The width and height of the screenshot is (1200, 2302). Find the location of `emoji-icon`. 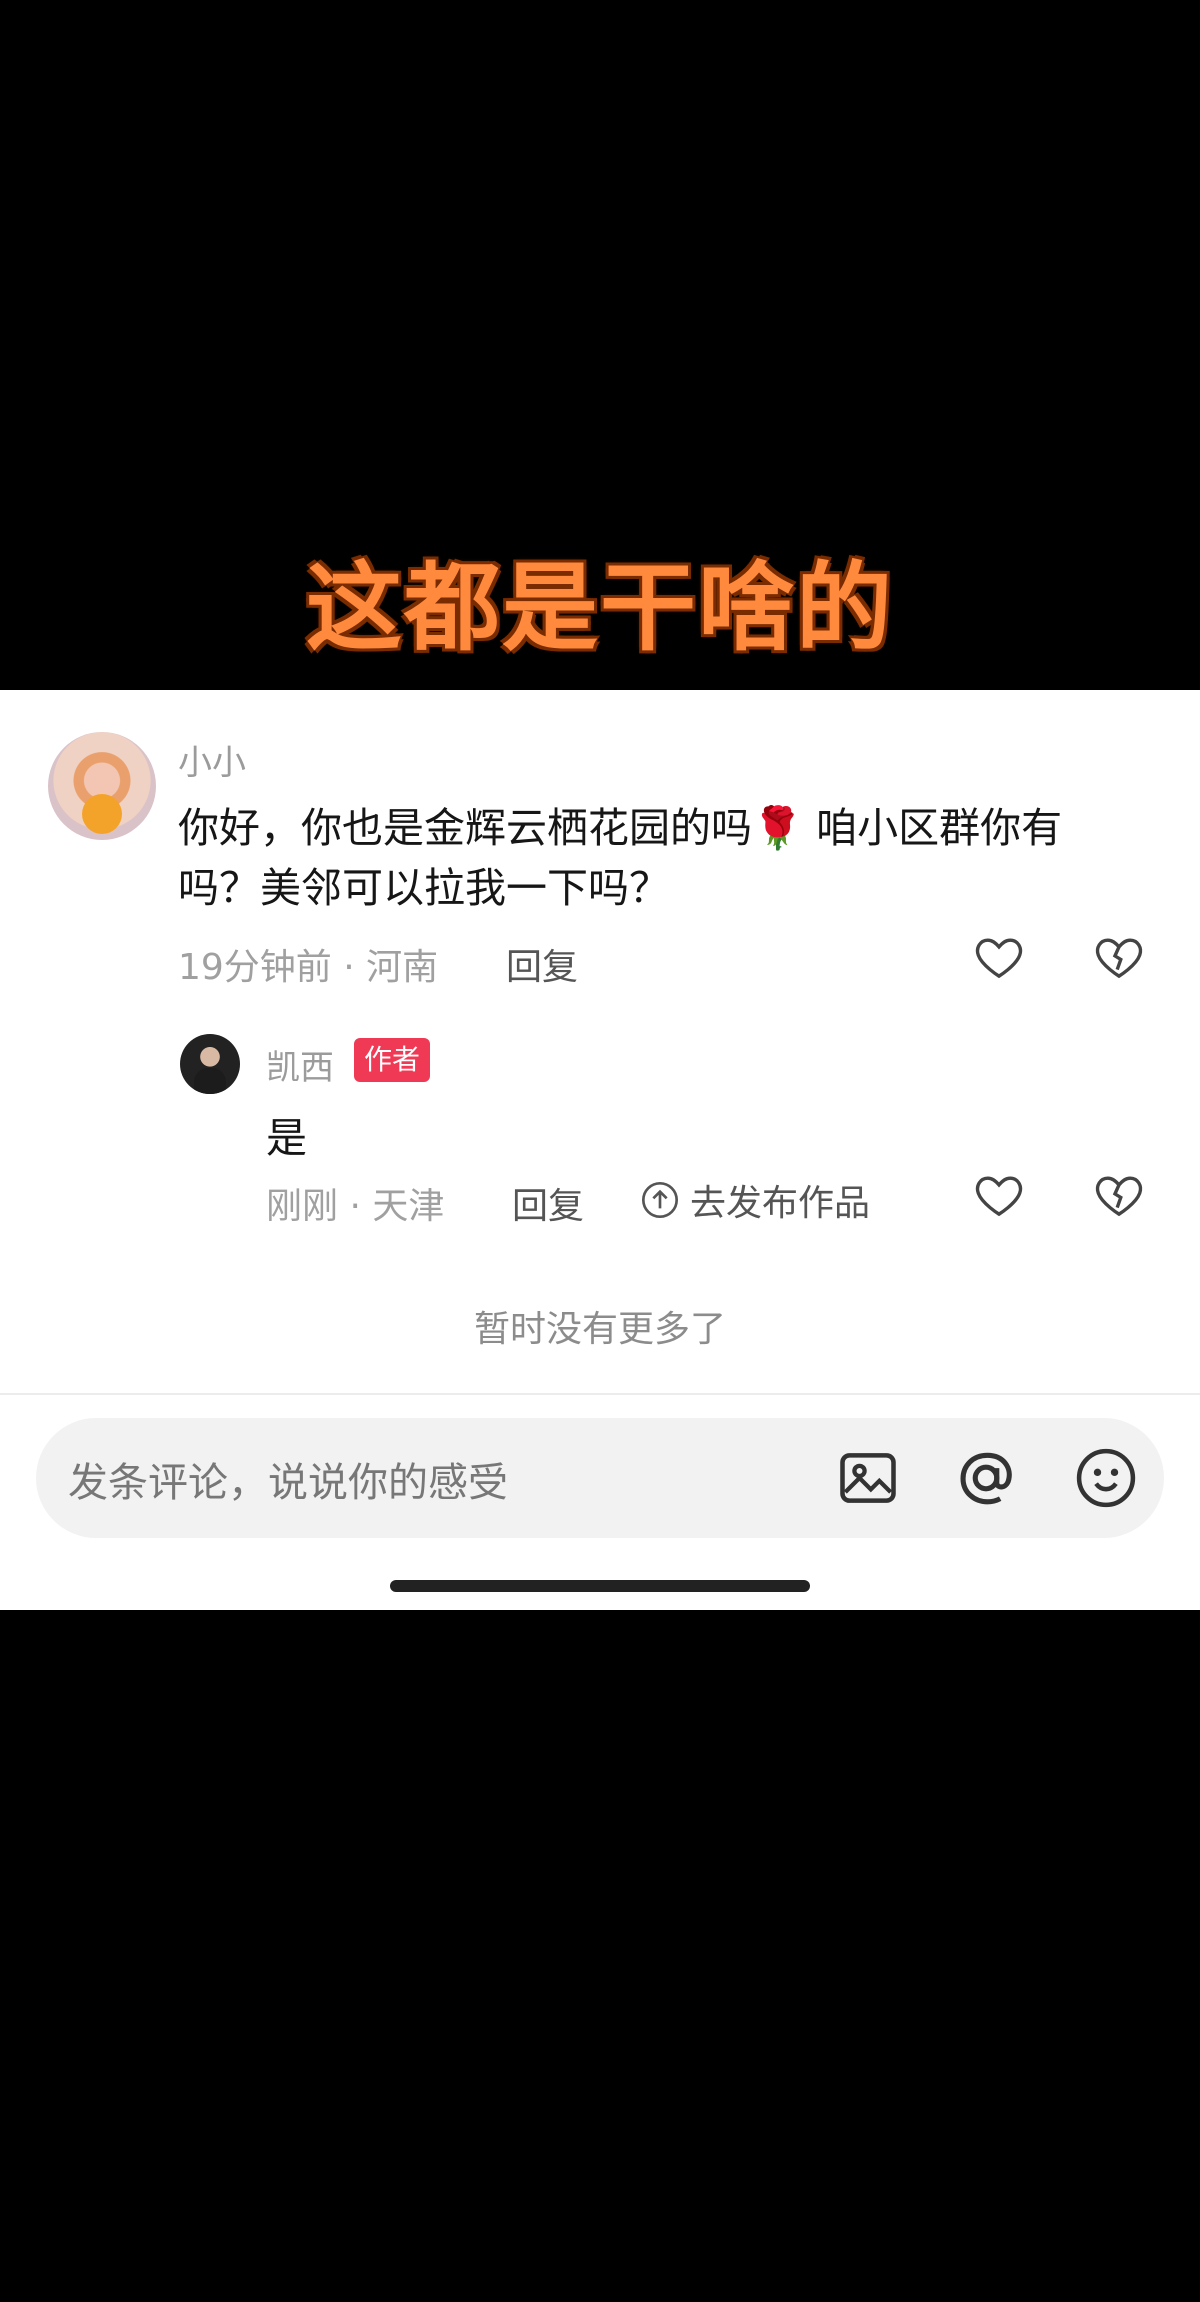

emoji-icon is located at coordinates (1106, 1480).